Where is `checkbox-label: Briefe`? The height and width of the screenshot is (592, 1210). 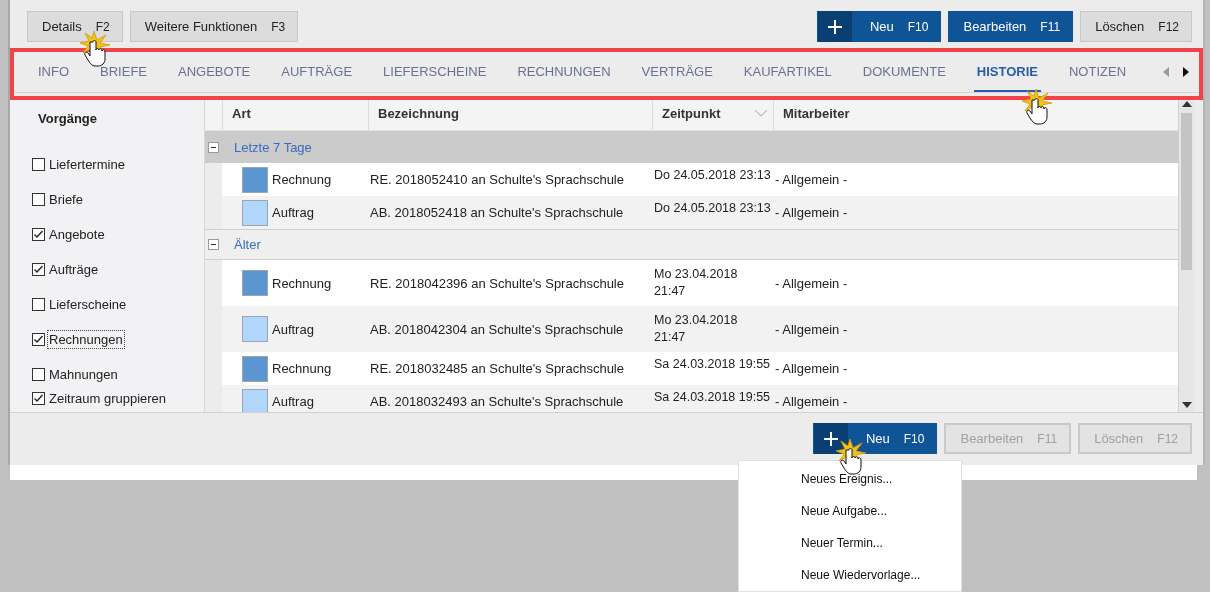
checkbox-label: Briefe is located at coordinates (66, 200).